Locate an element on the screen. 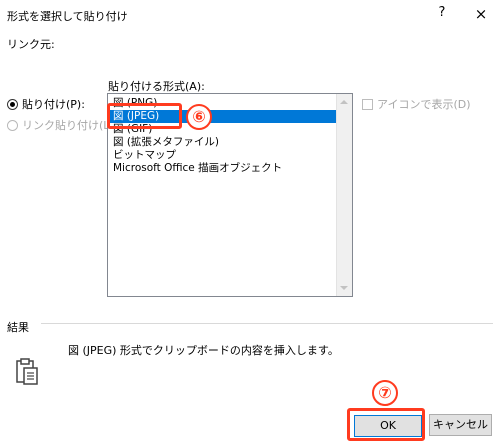 Image resolution: width=500 pixels, height=447 pixels. ok-highlight-box is located at coordinates (386, 424).